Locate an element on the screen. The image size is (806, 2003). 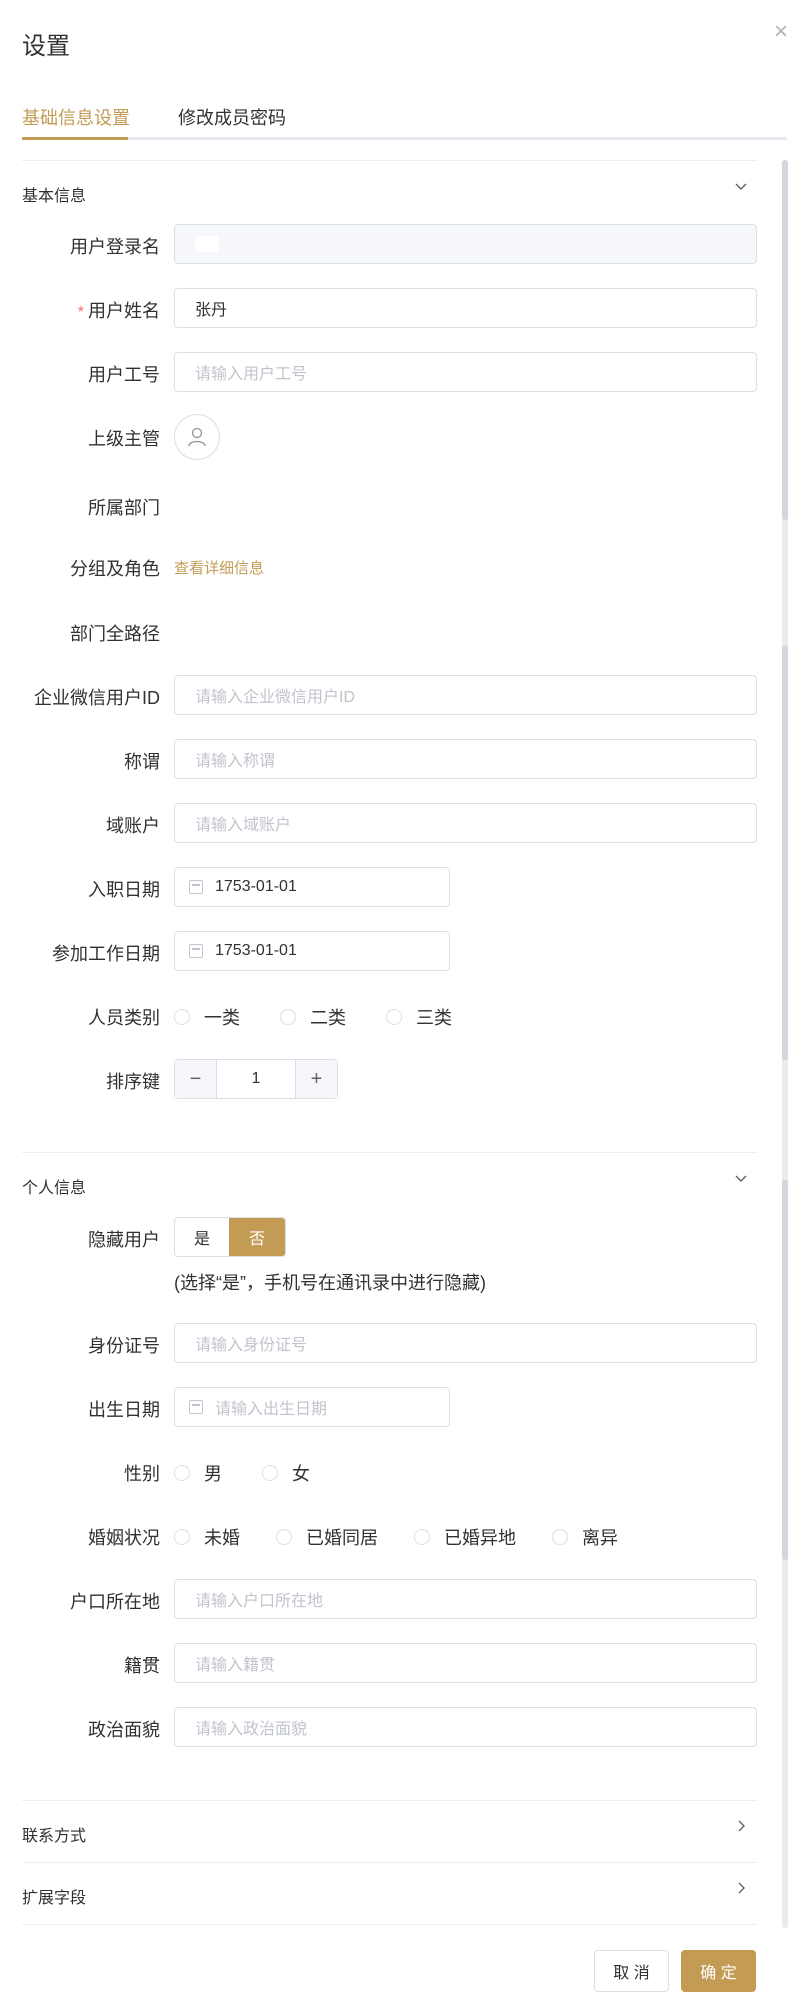
cancel-button: 取 消 is located at coordinates (631, 1971).